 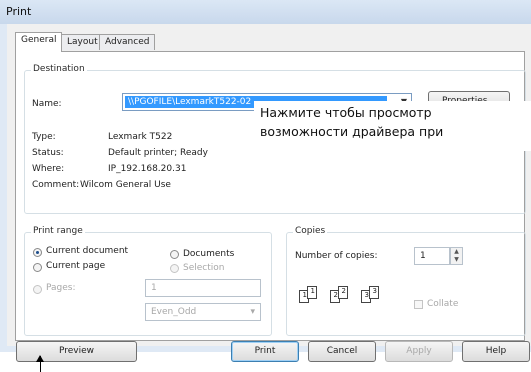 What do you see at coordinates (346, 112) in the screenshot?
I see `tooltip-line-1: Нажмите чтобы просмотр` at bounding box center [346, 112].